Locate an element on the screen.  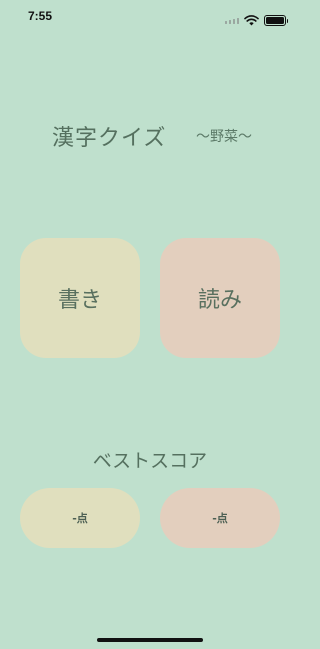
status-time: 7:55 is located at coordinates (40, 16).